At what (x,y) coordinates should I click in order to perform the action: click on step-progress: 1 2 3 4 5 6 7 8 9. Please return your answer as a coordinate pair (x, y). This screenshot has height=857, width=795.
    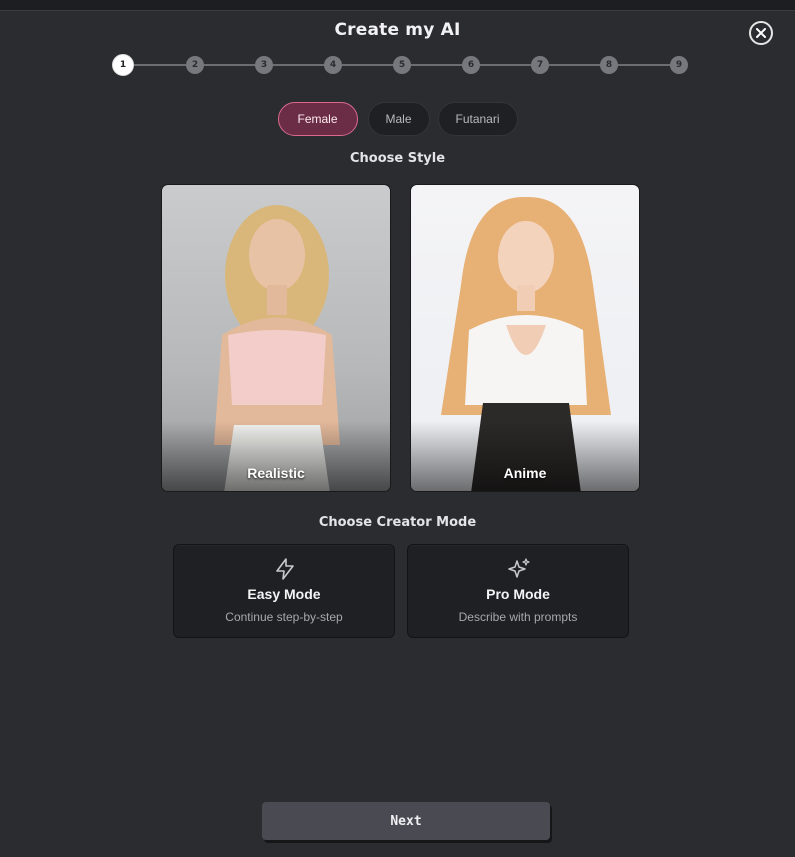
    Looking at the image, I should click on (401, 65).